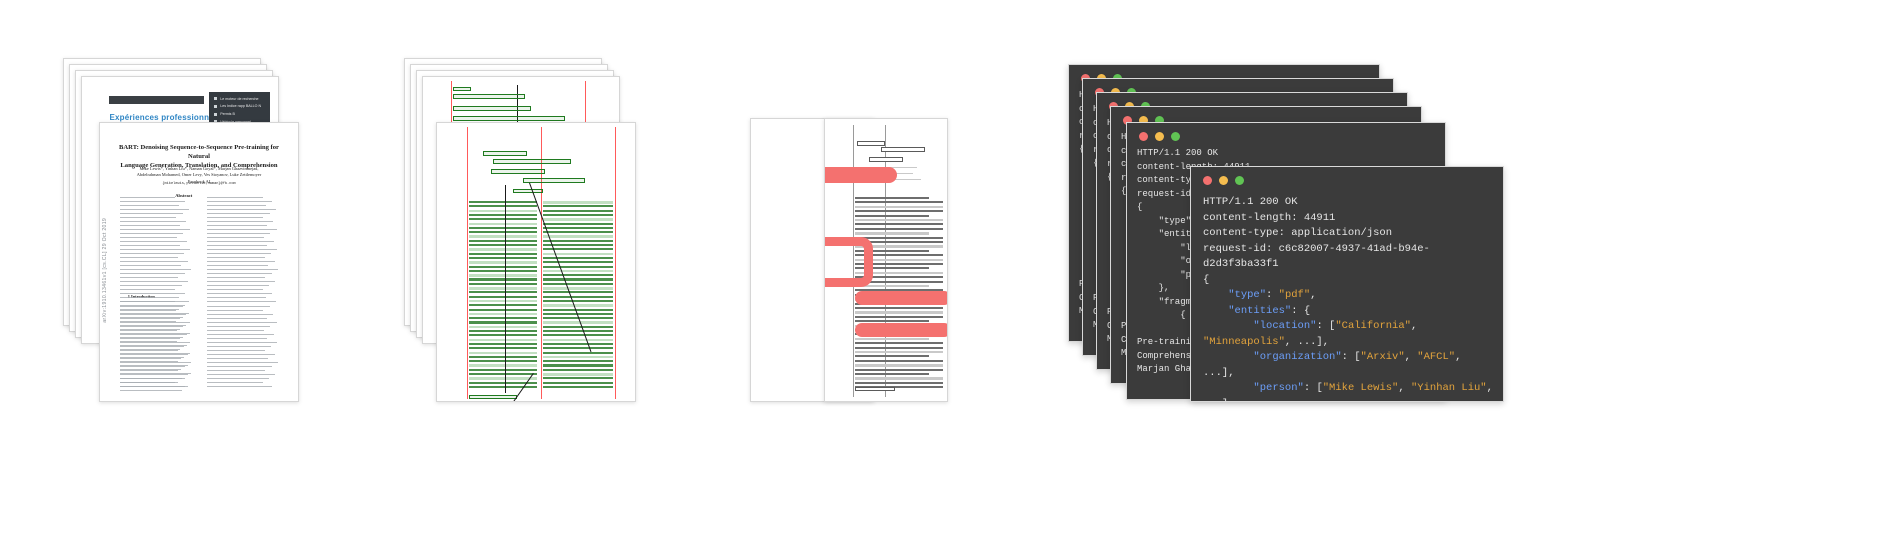 This screenshot has height=546, width=1882. Describe the element at coordinates (184, 195) in the screenshot. I see `paper-abstract-heading: Abstract` at that location.